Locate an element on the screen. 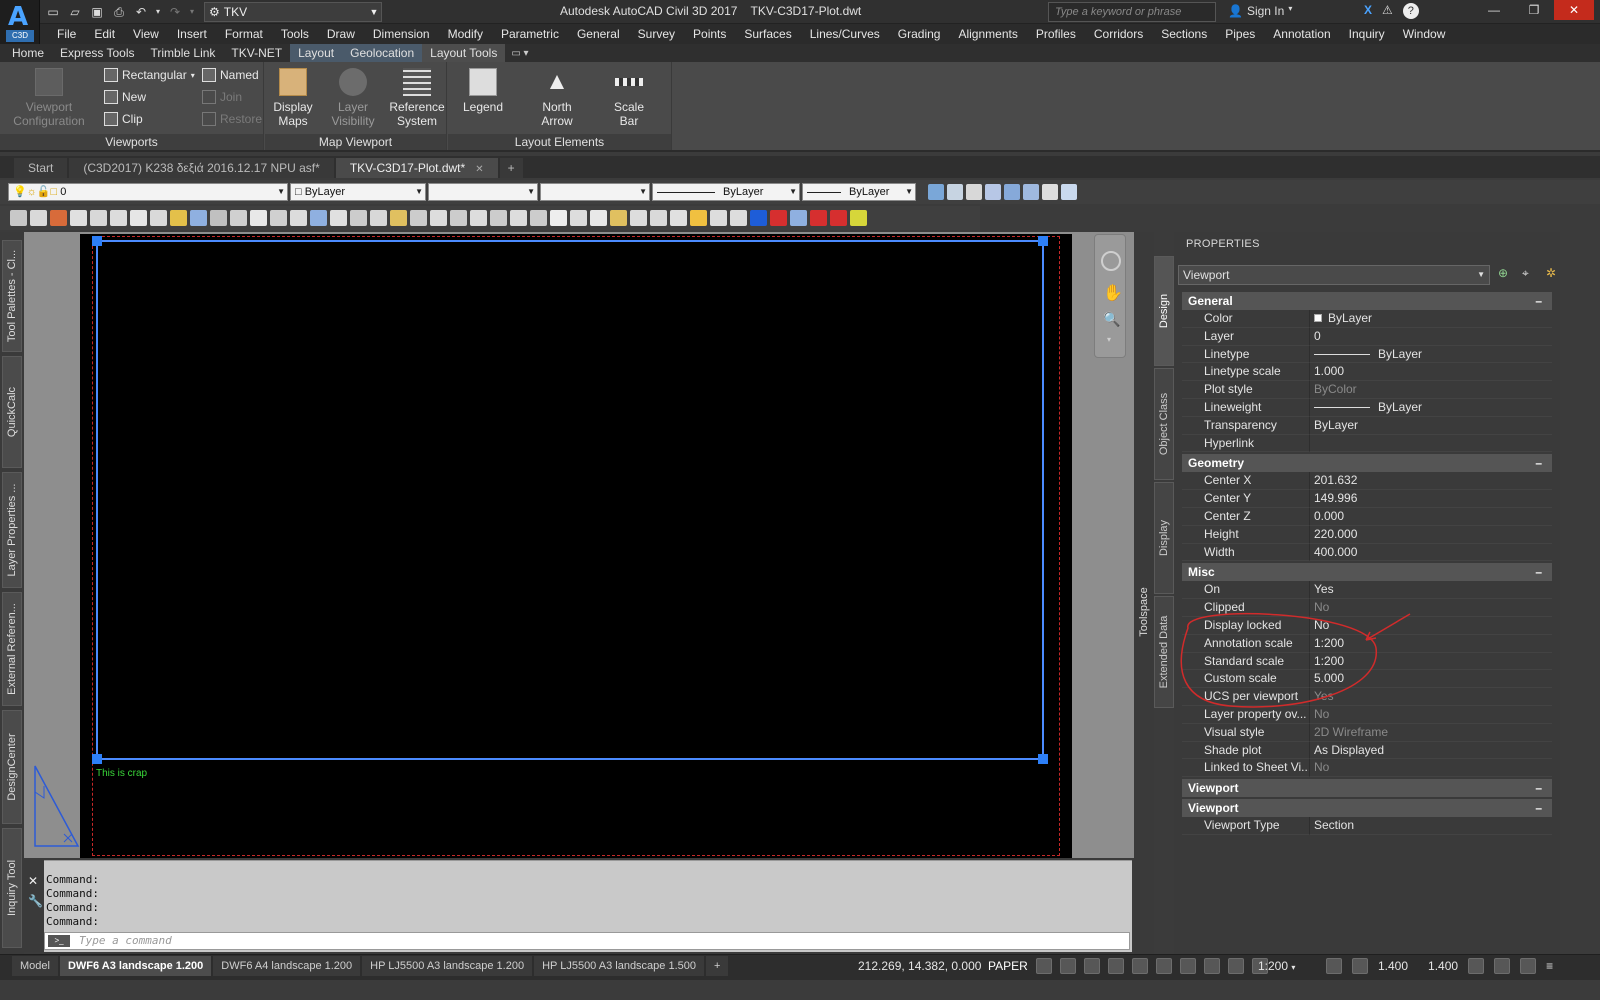 Image resolution: width=1600 pixels, height=1000 pixels. help-icon: ? is located at coordinates (1410, 11).